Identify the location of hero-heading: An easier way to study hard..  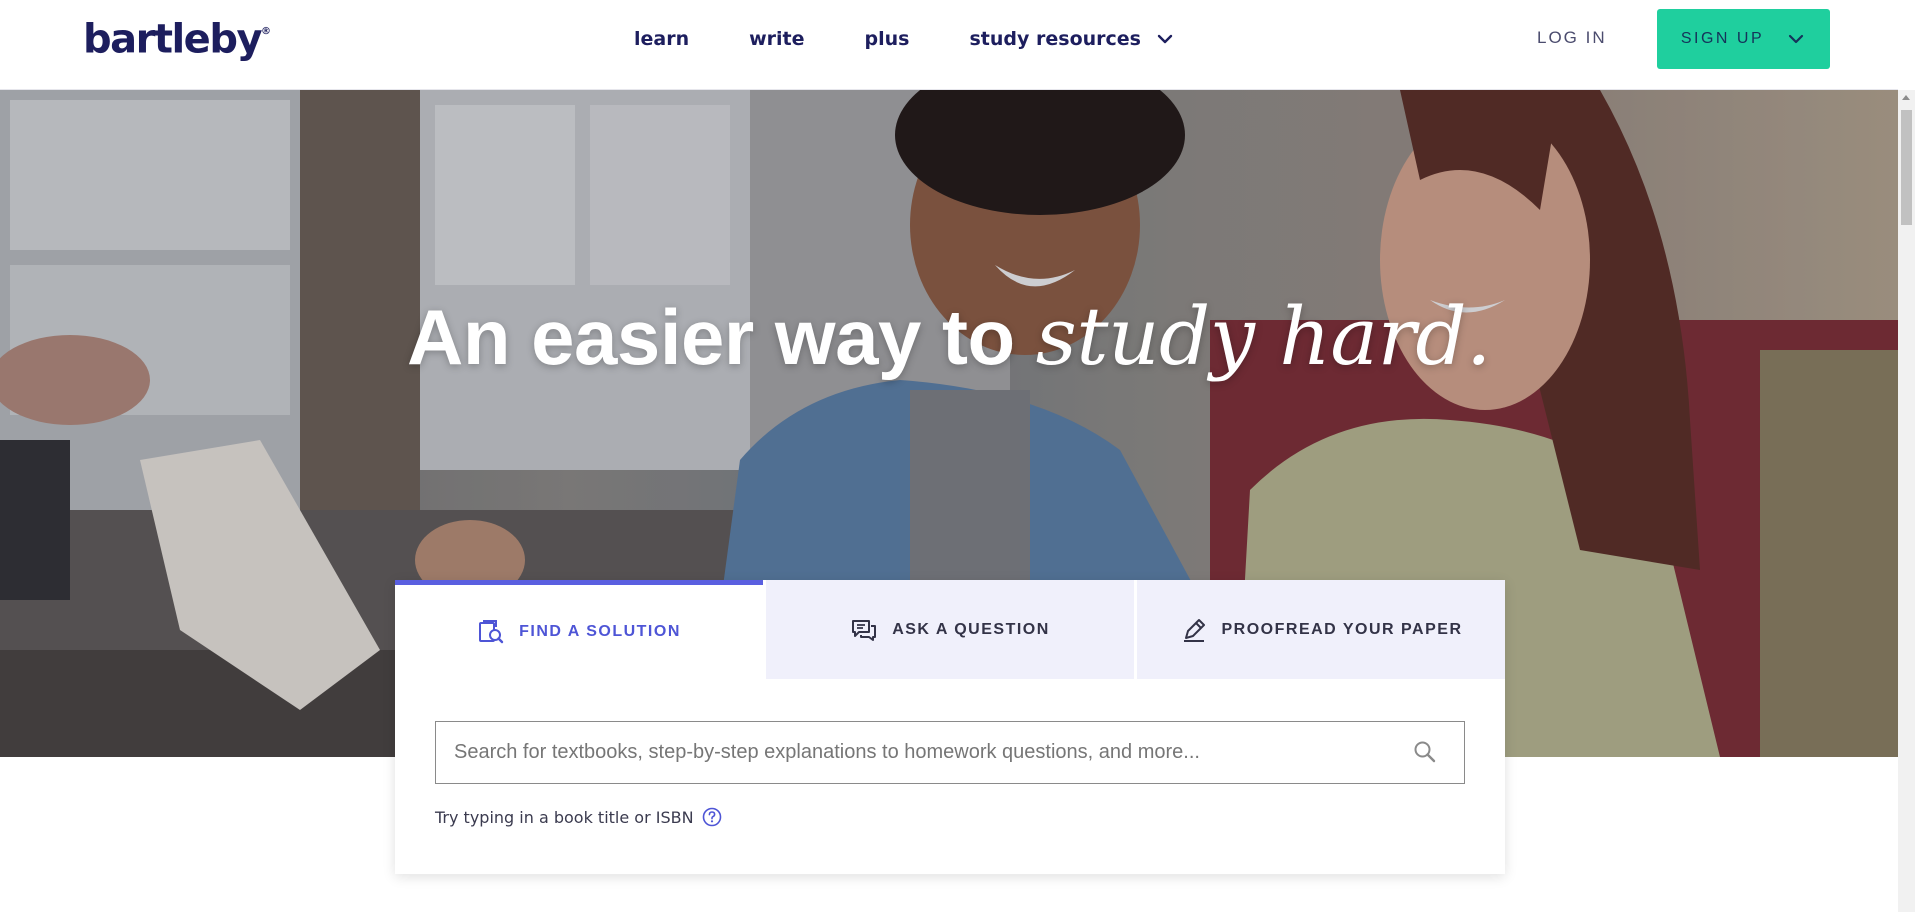
(949, 336).